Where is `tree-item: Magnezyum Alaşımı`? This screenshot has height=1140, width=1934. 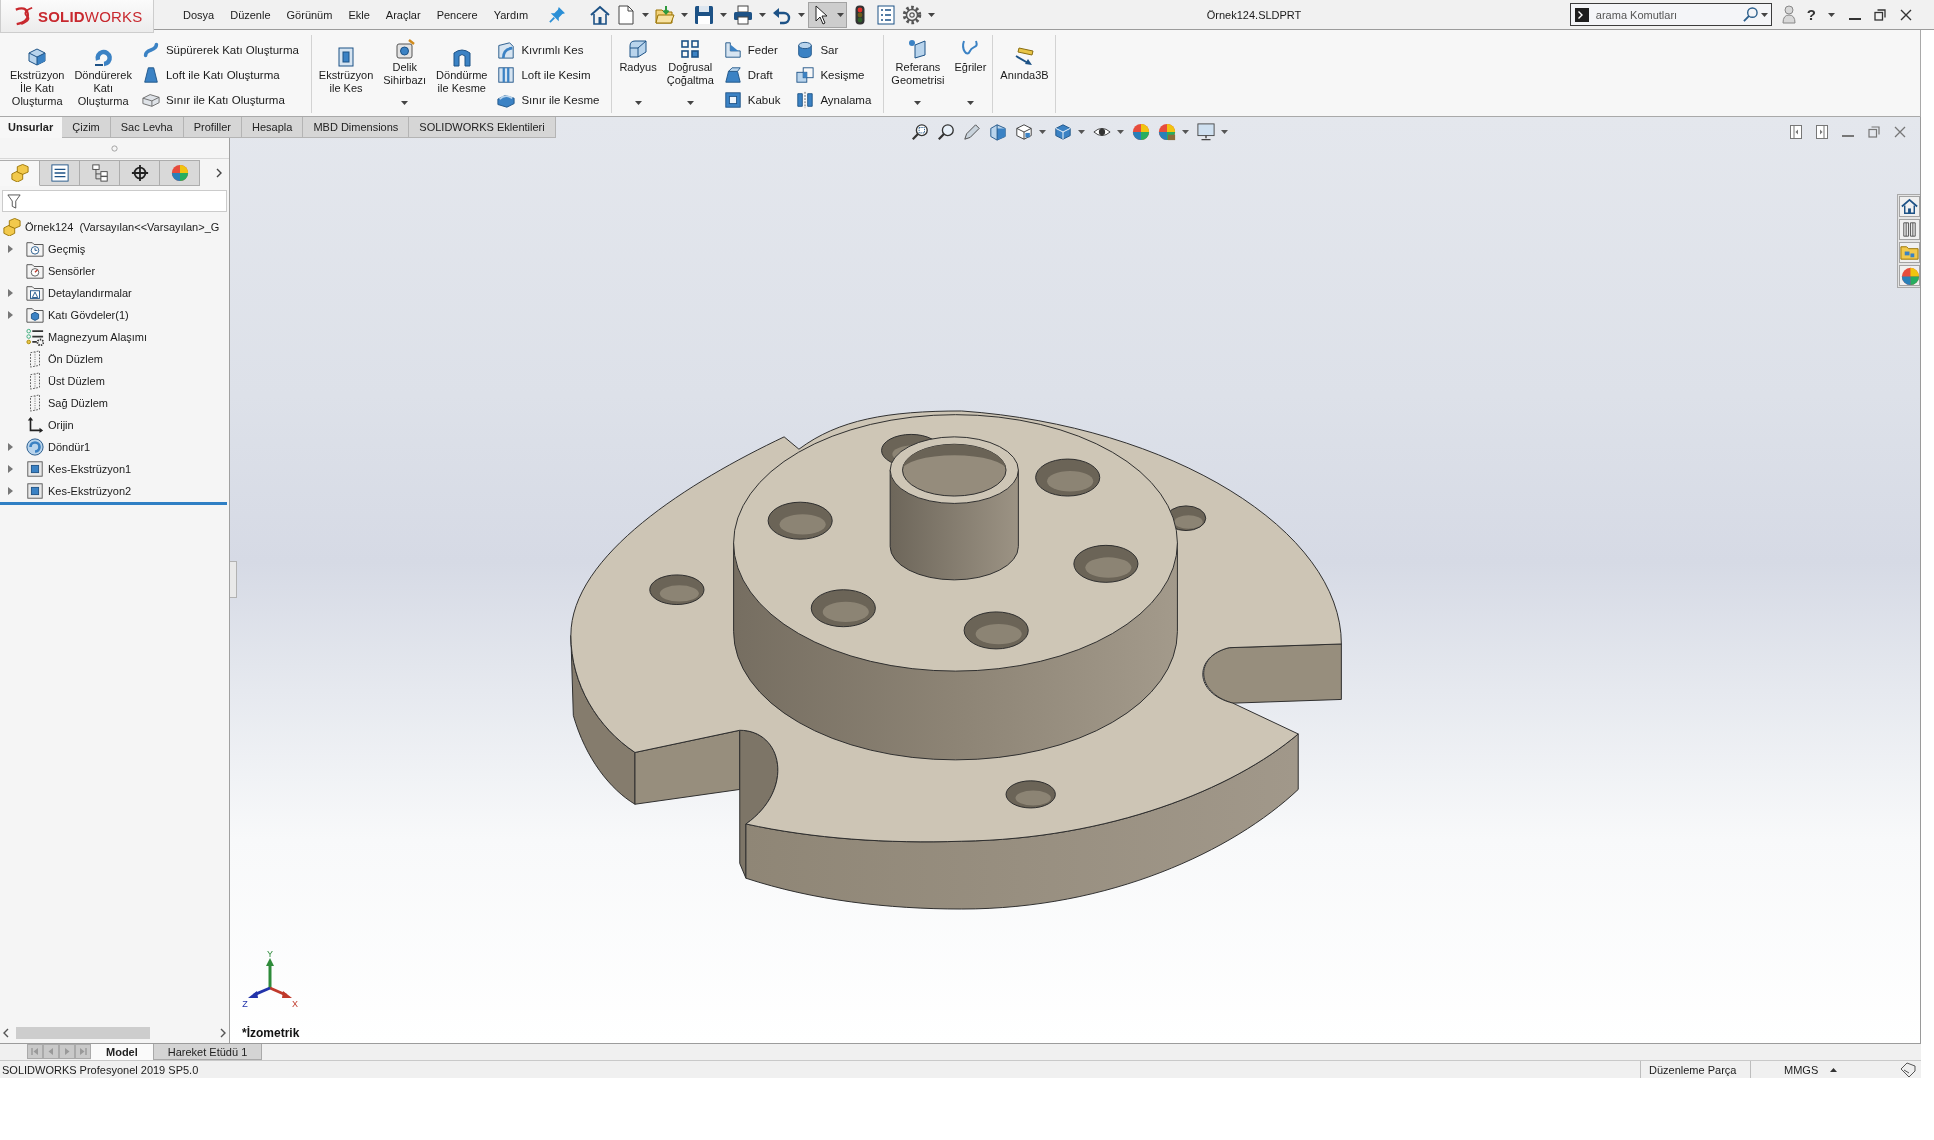 tree-item: Magnezyum Alaşımı is located at coordinates (98, 337).